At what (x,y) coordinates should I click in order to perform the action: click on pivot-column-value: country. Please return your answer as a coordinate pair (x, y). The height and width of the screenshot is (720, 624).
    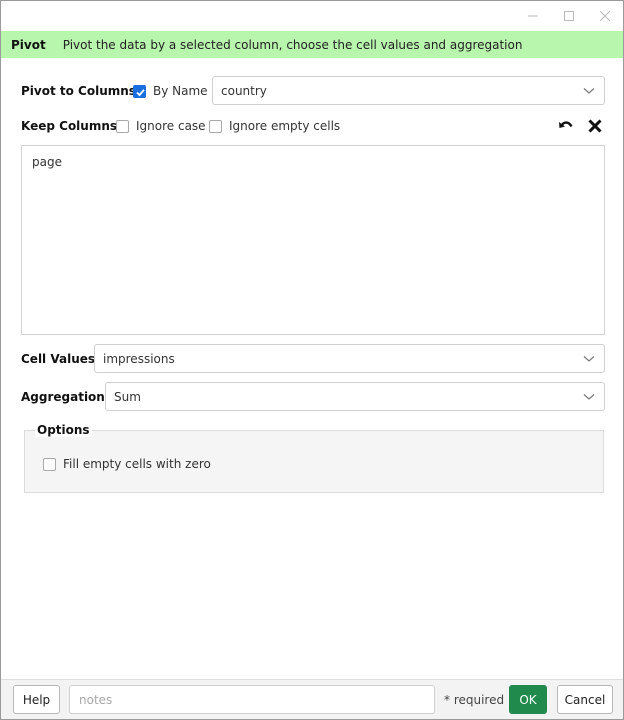
    Looking at the image, I should click on (244, 90).